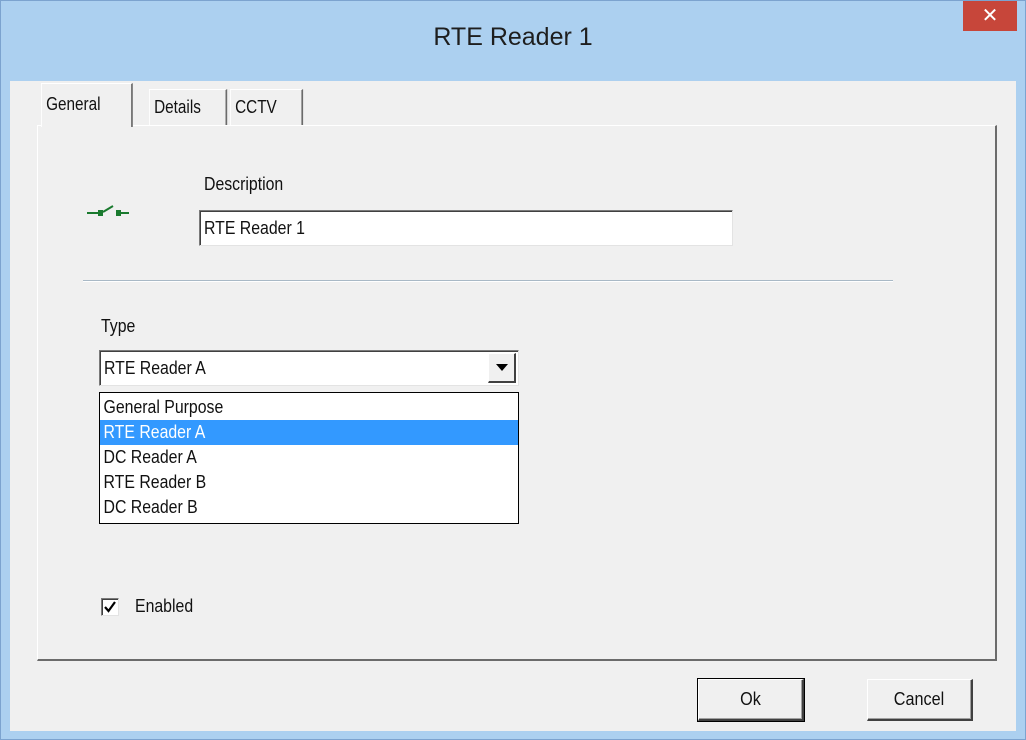  I want to click on rte-switch-icon, so click(108, 210).